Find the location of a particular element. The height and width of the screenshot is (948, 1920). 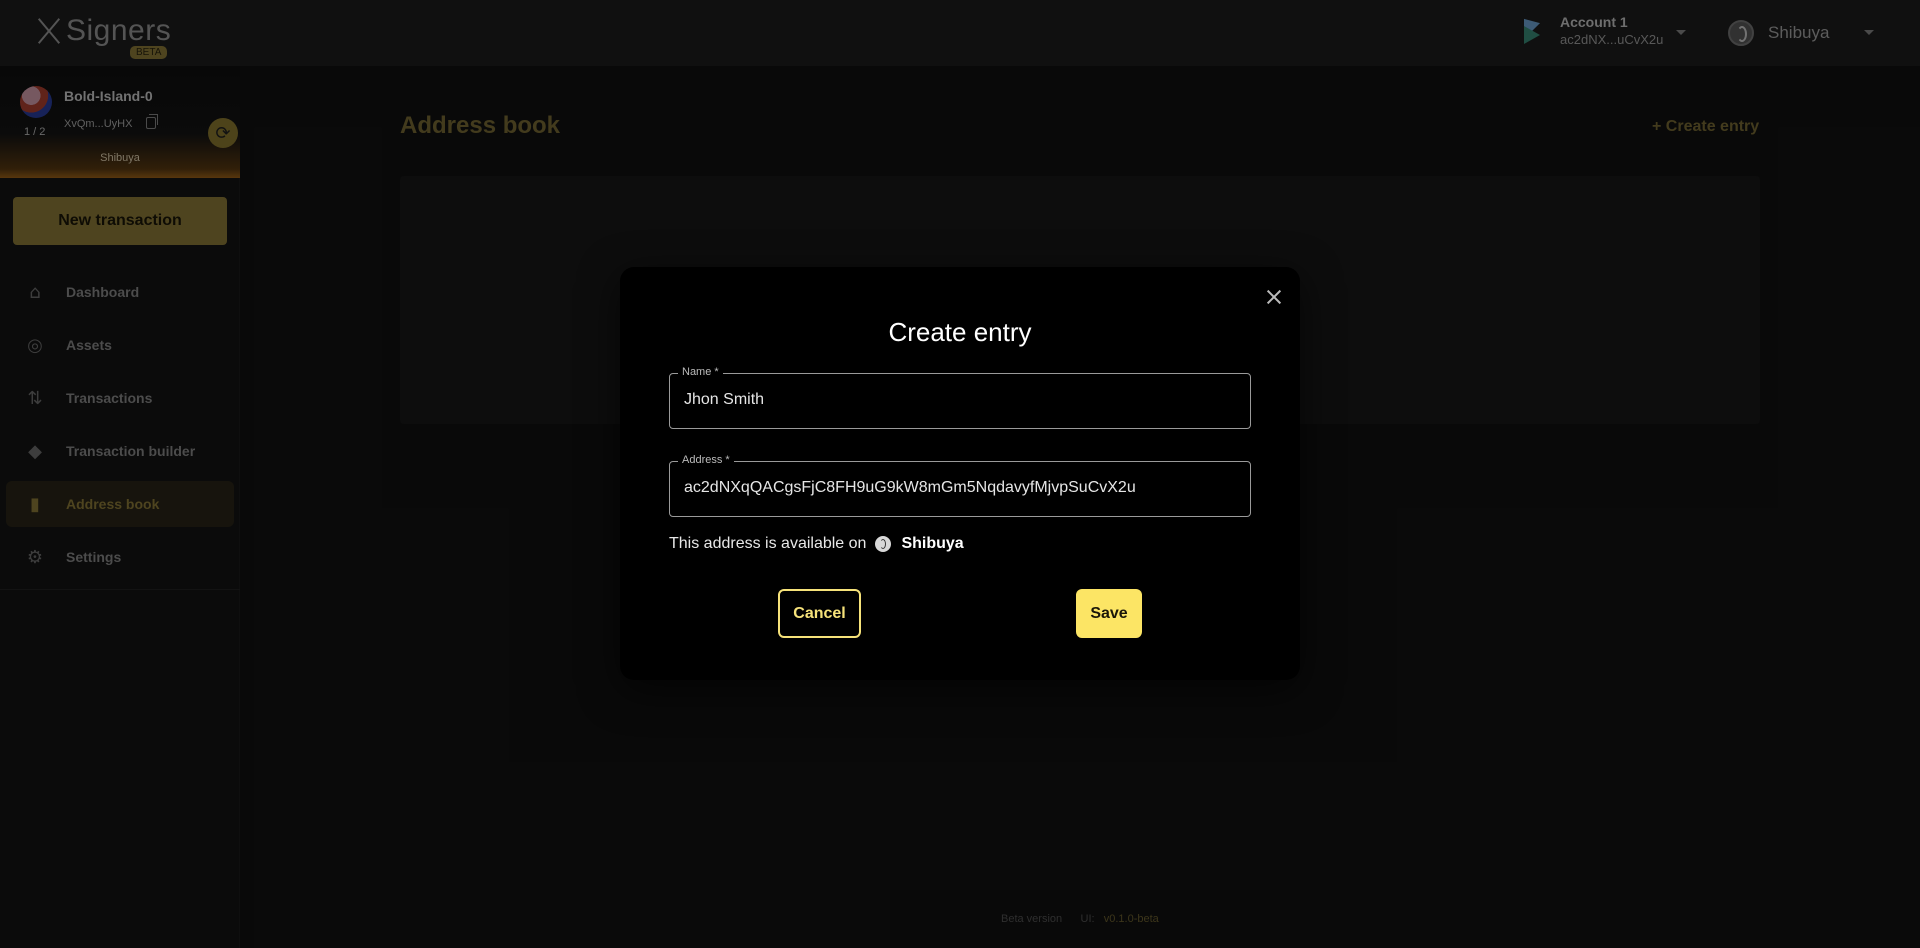

dialog-title: Create entry is located at coordinates (960, 332).